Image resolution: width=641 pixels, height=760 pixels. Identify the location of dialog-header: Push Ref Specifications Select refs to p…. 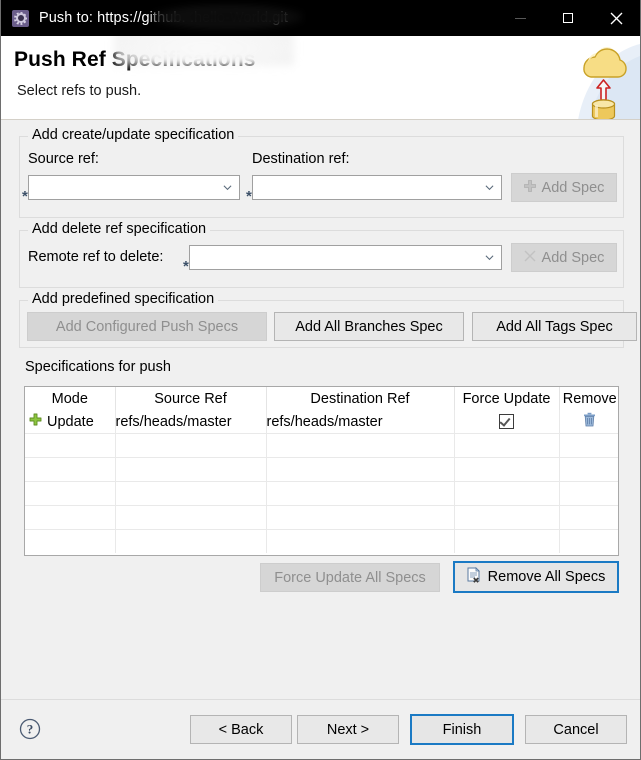
(320, 78).